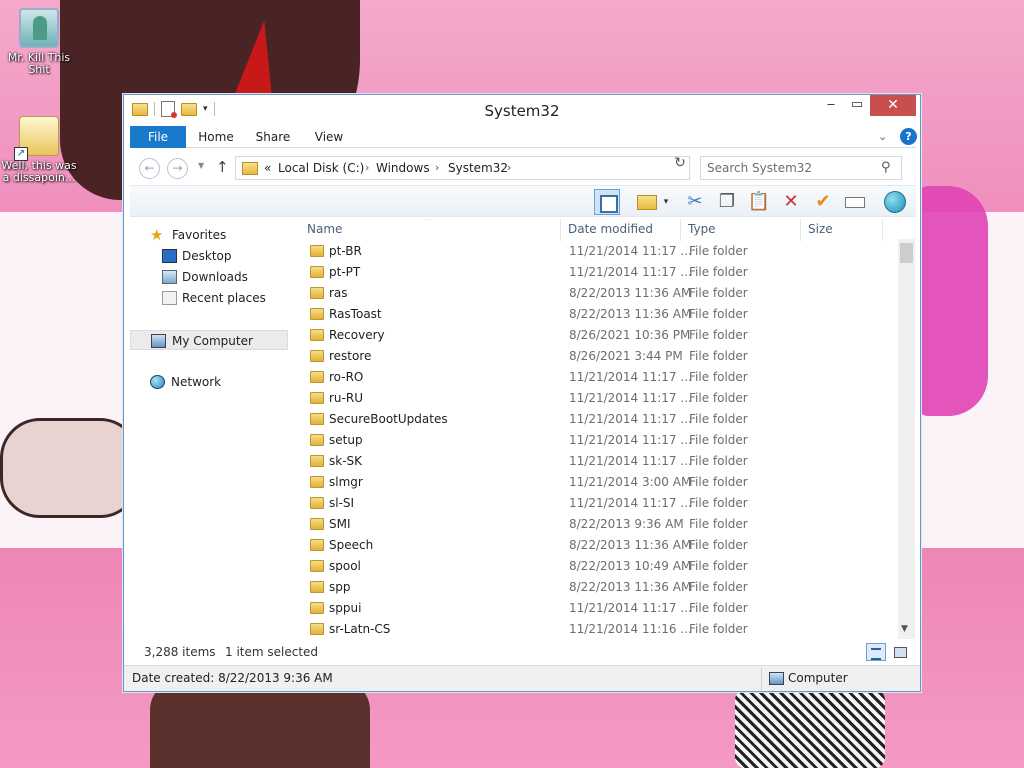  I want to click on back-button: ←, so click(149, 168).